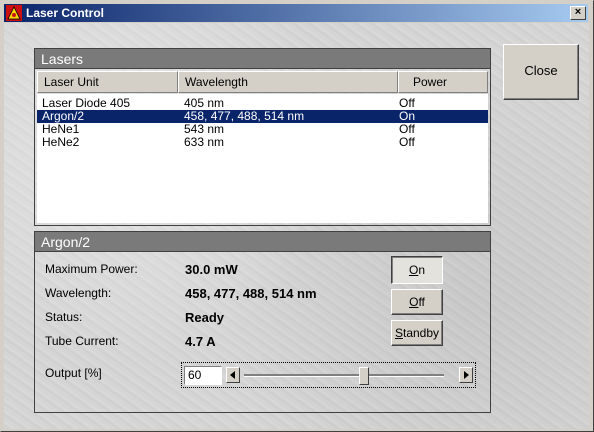  I want to click on laser-wavelength-cell: 633 nm, so click(204, 142).